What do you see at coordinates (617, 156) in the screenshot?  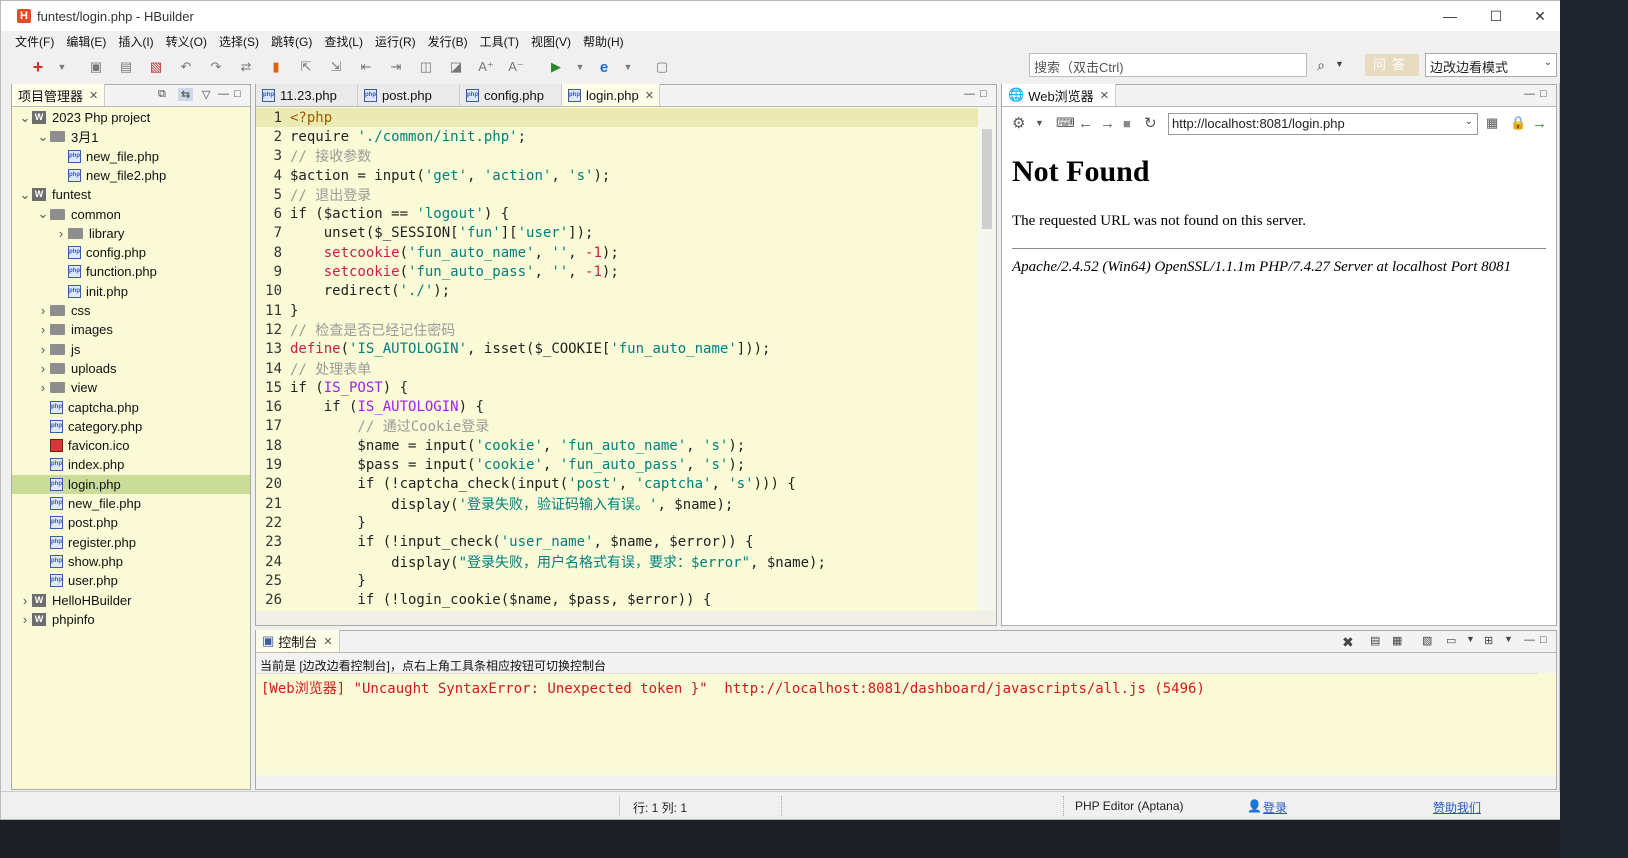 I see `code-line: 3 // 接收参数` at bounding box center [617, 156].